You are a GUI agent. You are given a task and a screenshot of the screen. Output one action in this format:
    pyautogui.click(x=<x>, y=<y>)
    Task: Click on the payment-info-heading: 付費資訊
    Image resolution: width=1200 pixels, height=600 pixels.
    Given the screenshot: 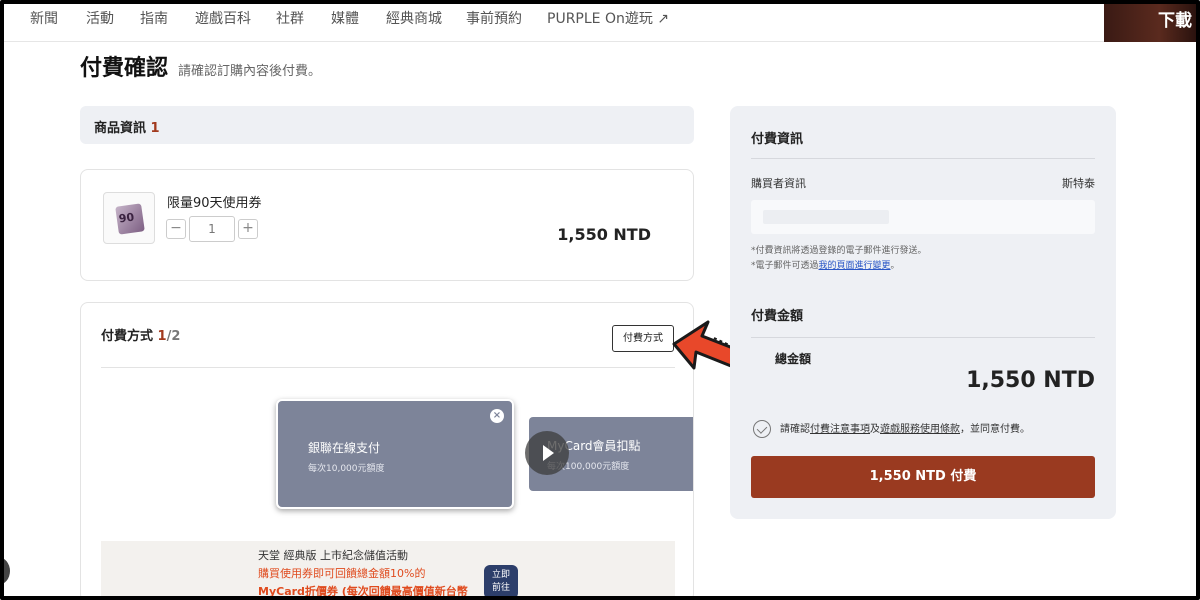 What is the action you would take?
    pyautogui.click(x=777, y=139)
    